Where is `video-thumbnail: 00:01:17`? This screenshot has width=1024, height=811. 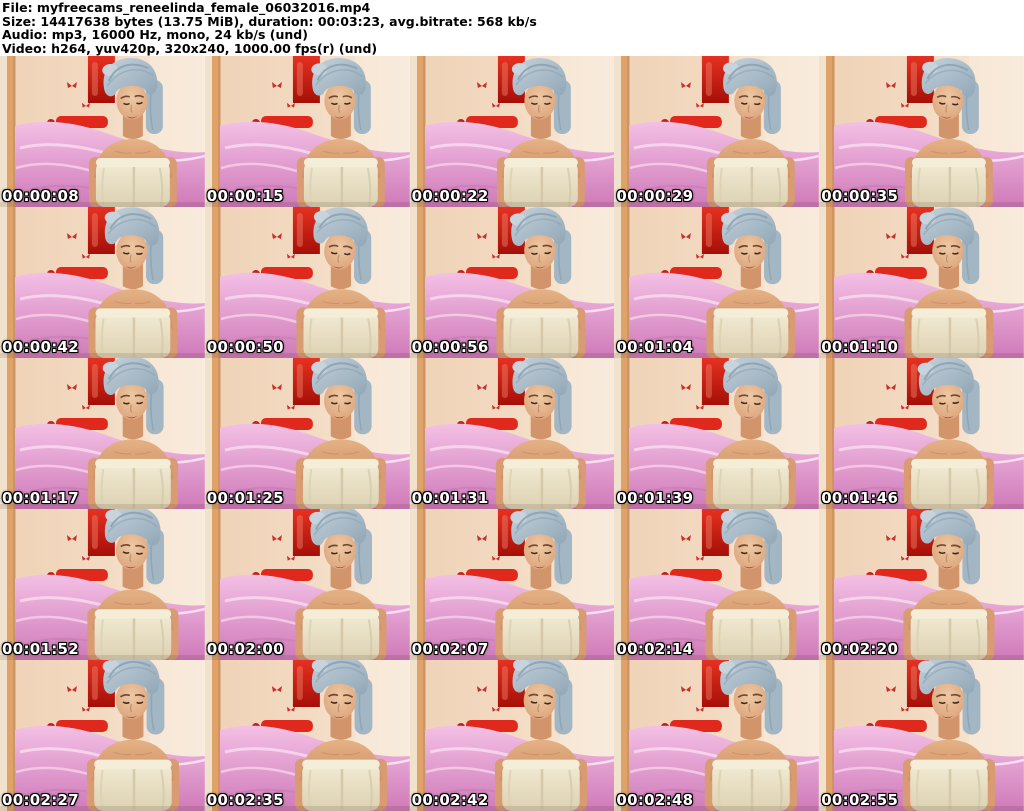 video-thumbnail: 00:01:17 is located at coordinates (102, 433).